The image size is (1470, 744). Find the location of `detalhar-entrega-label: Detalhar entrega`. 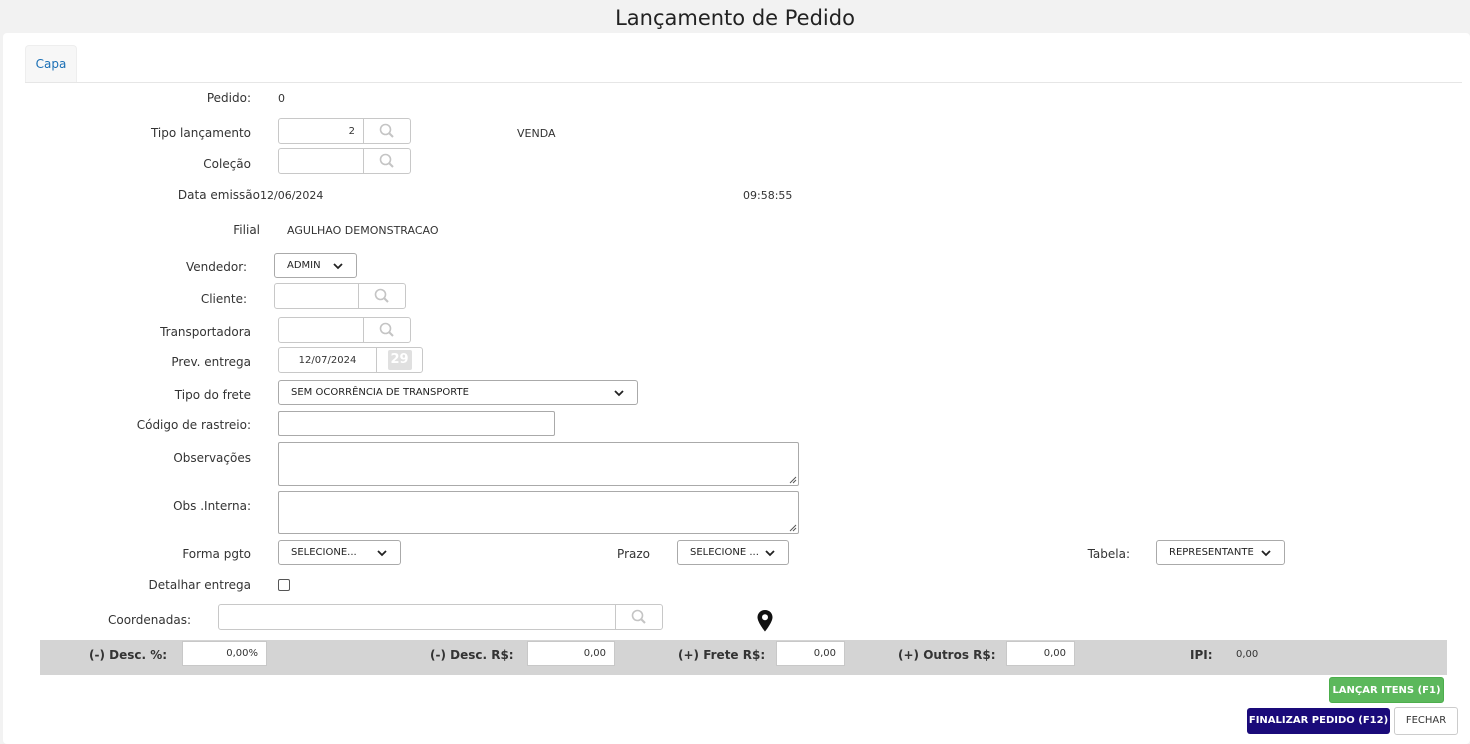

detalhar-entrega-label: Detalhar entrega is located at coordinates (199, 585).